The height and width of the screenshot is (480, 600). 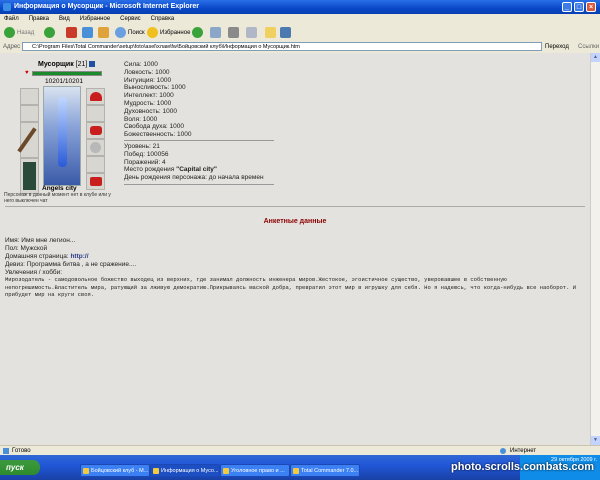 What do you see at coordinates (64, 81) in the screenshot?
I see `hp-text: 10201/10201` at bounding box center [64, 81].